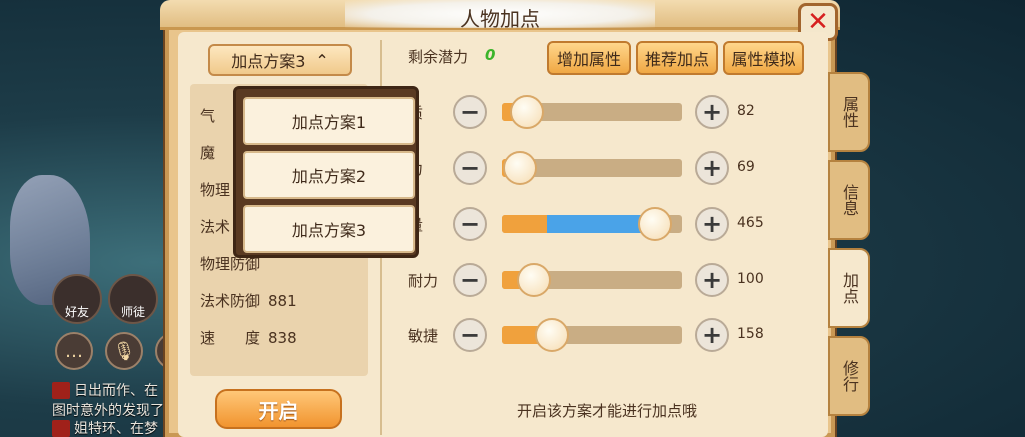 The height and width of the screenshot is (437, 1025). I want to click on stat-row: 速 度 838, so click(248, 338).